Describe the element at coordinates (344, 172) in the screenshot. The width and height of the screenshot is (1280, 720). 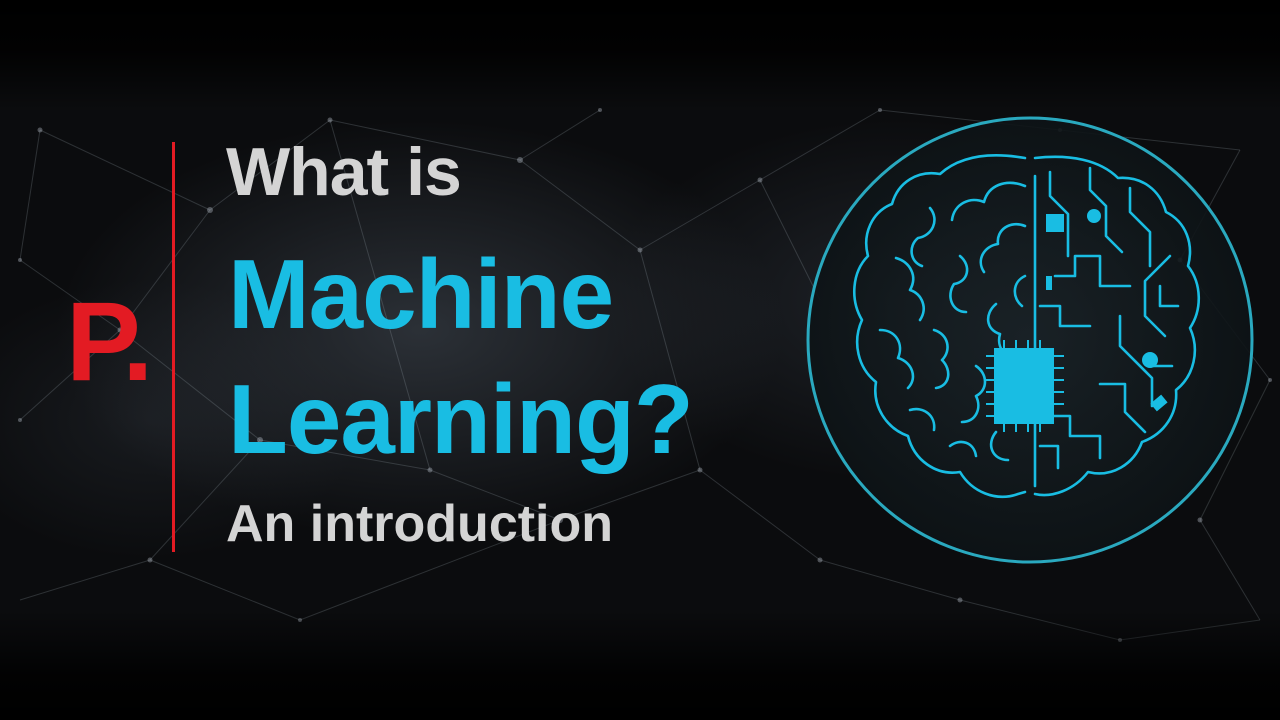
I see `heading-line-1: What is` at that location.